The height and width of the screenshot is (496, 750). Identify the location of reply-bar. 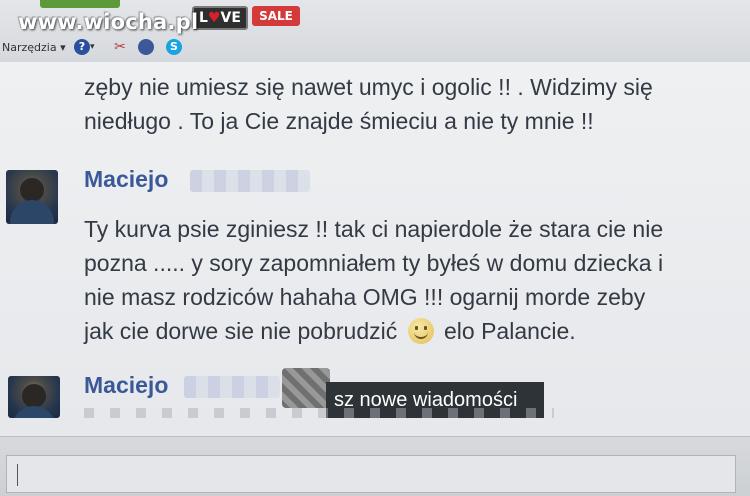
(375, 466).